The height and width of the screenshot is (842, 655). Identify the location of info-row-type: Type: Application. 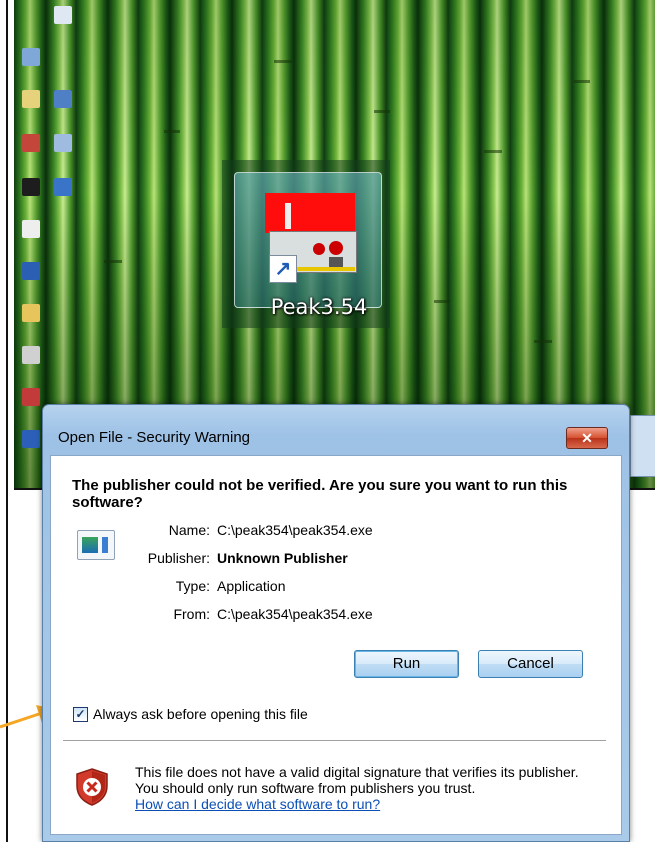
(331, 587).